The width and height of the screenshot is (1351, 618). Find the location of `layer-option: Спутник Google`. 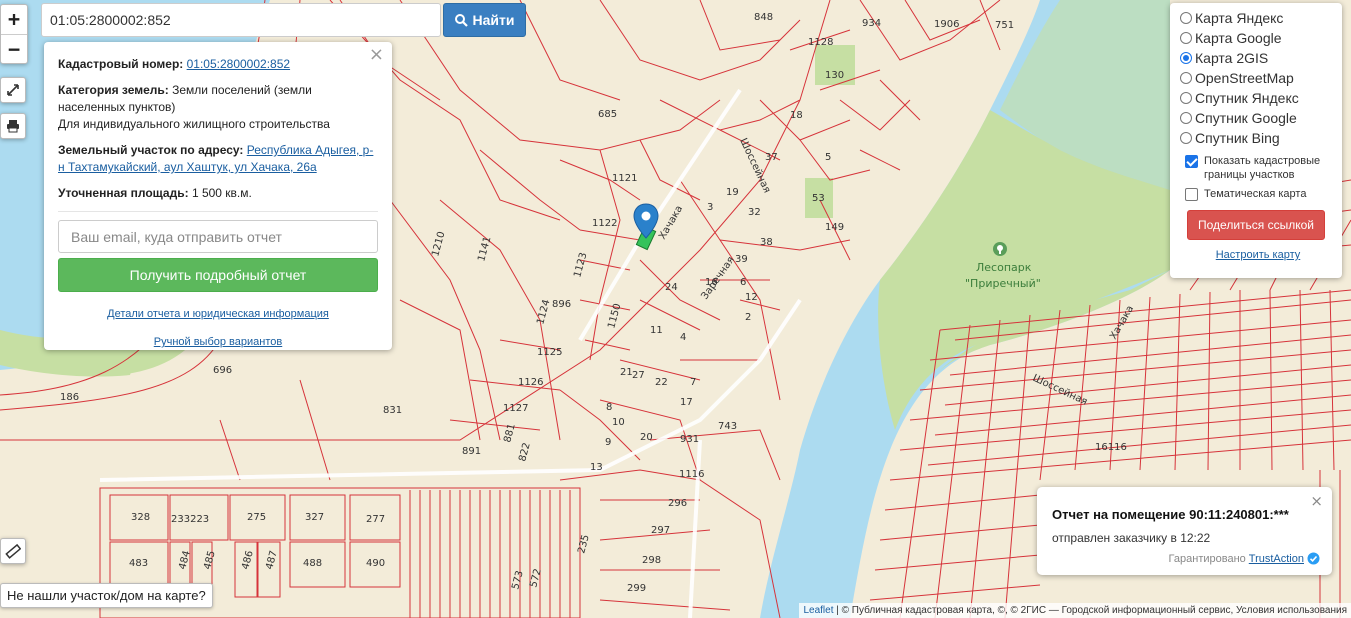

layer-option: Спутник Google is located at coordinates (1258, 118).